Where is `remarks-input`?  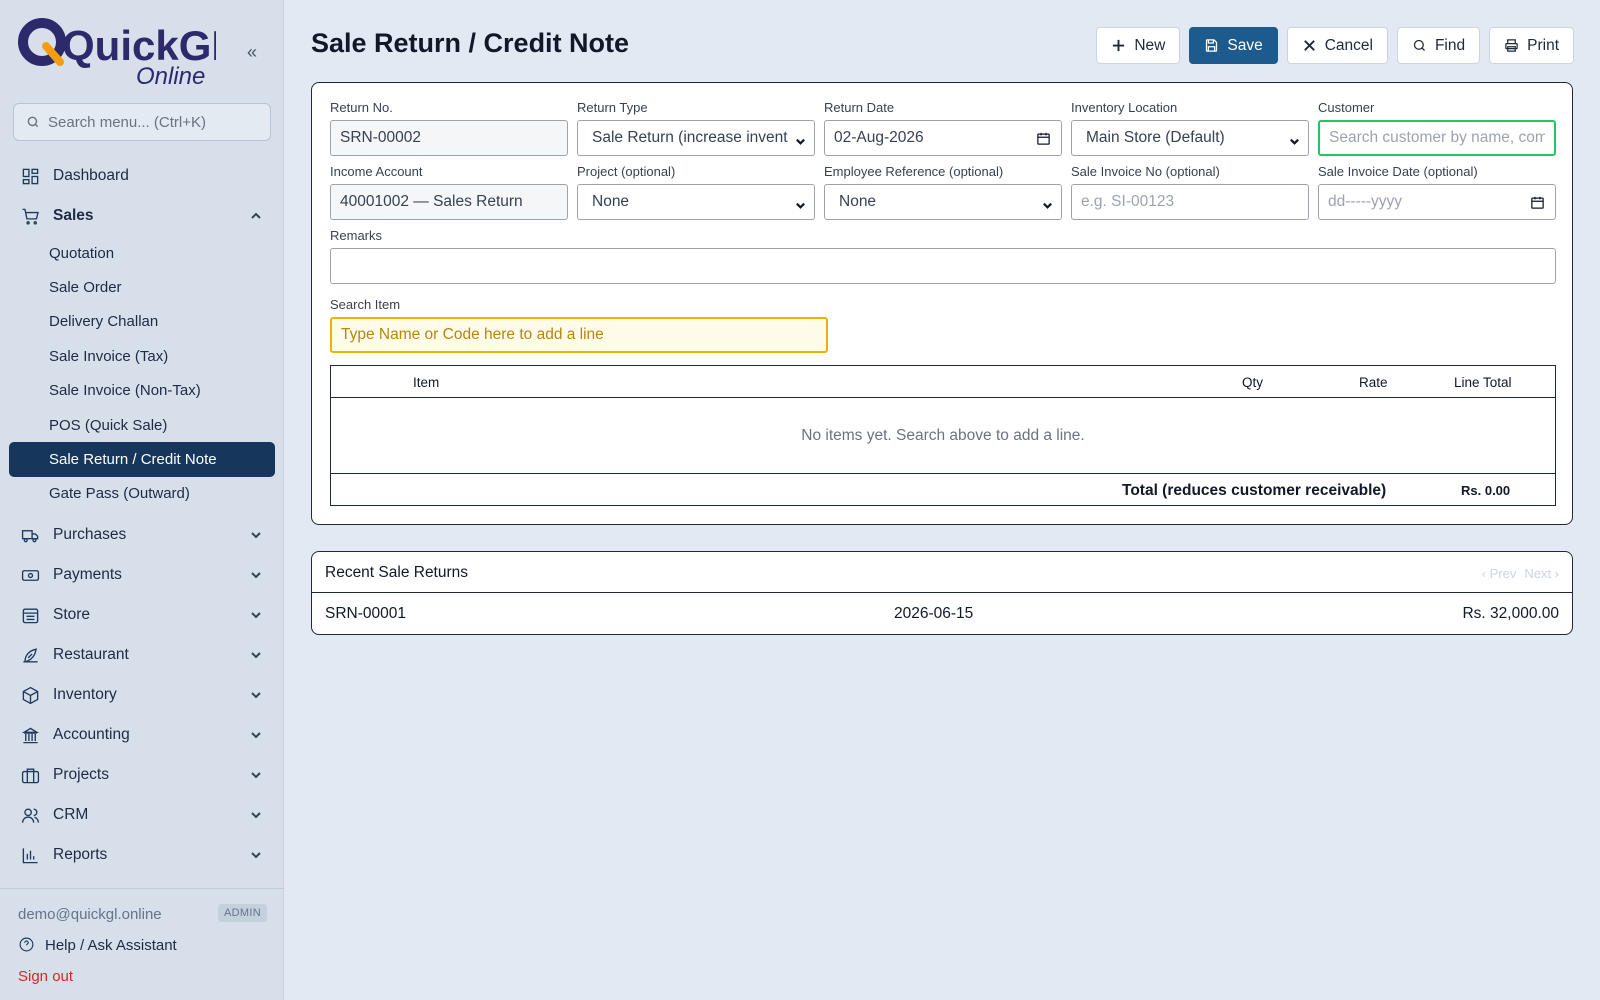 remarks-input is located at coordinates (943, 266).